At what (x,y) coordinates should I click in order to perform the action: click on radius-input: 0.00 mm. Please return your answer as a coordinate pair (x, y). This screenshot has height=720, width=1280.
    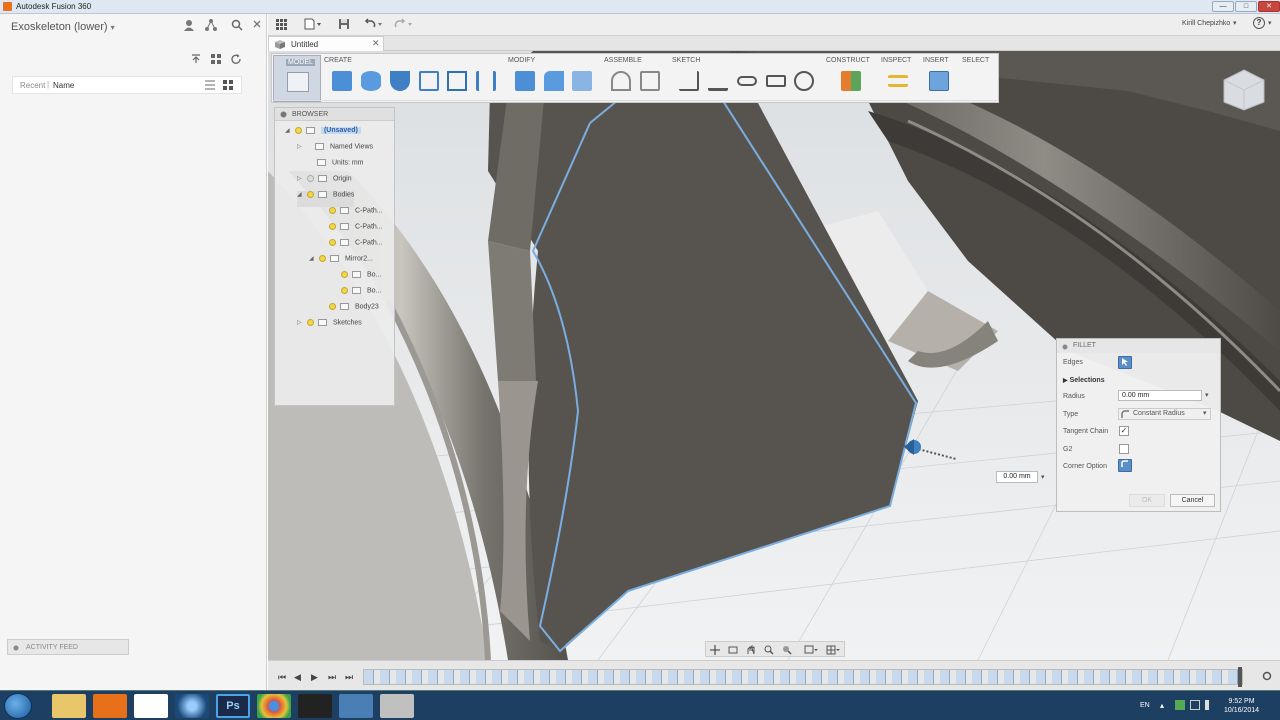
    Looking at the image, I should click on (1160, 395).